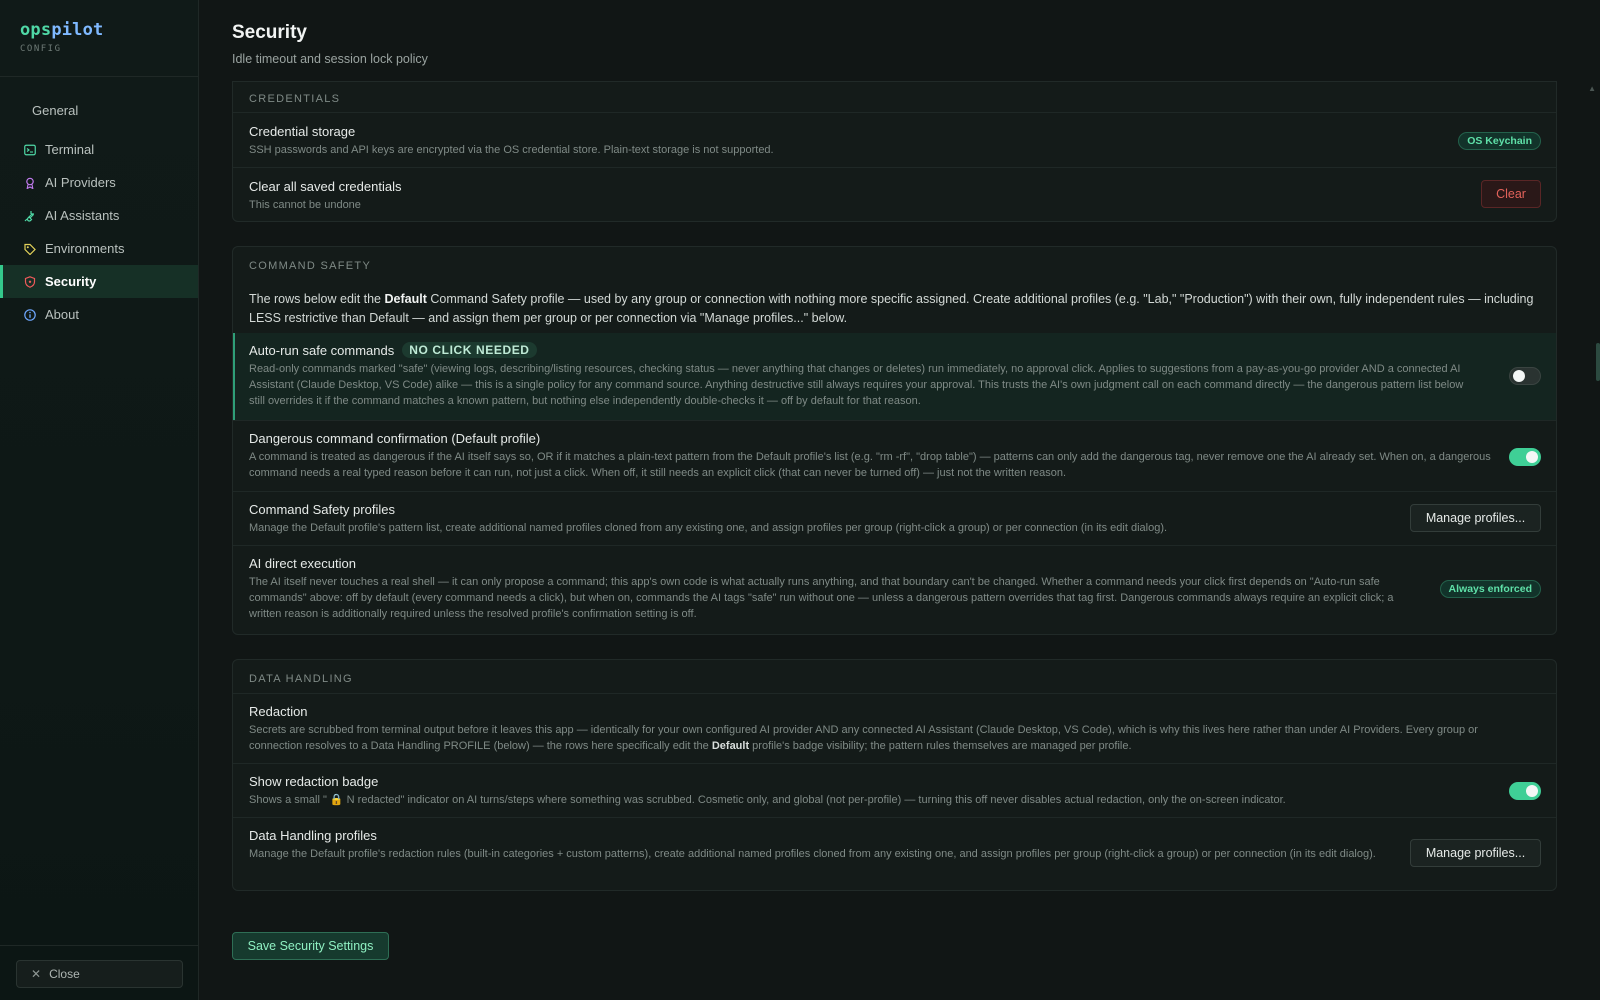 The height and width of the screenshot is (1000, 1600). Describe the element at coordinates (1598, 362) in the screenshot. I see `scrollbar-thumb` at that location.